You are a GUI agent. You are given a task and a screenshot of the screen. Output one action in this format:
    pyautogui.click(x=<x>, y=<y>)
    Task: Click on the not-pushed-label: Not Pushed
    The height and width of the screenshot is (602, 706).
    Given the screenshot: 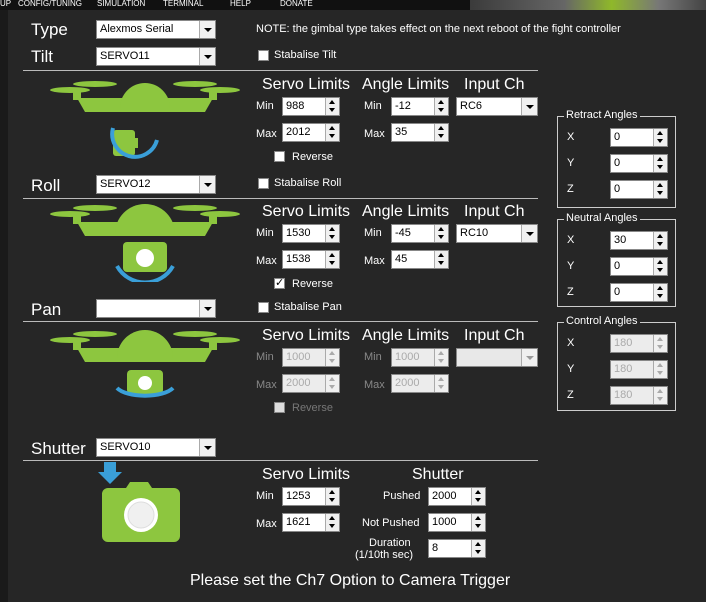 What is the action you would take?
    pyautogui.click(x=391, y=523)
    